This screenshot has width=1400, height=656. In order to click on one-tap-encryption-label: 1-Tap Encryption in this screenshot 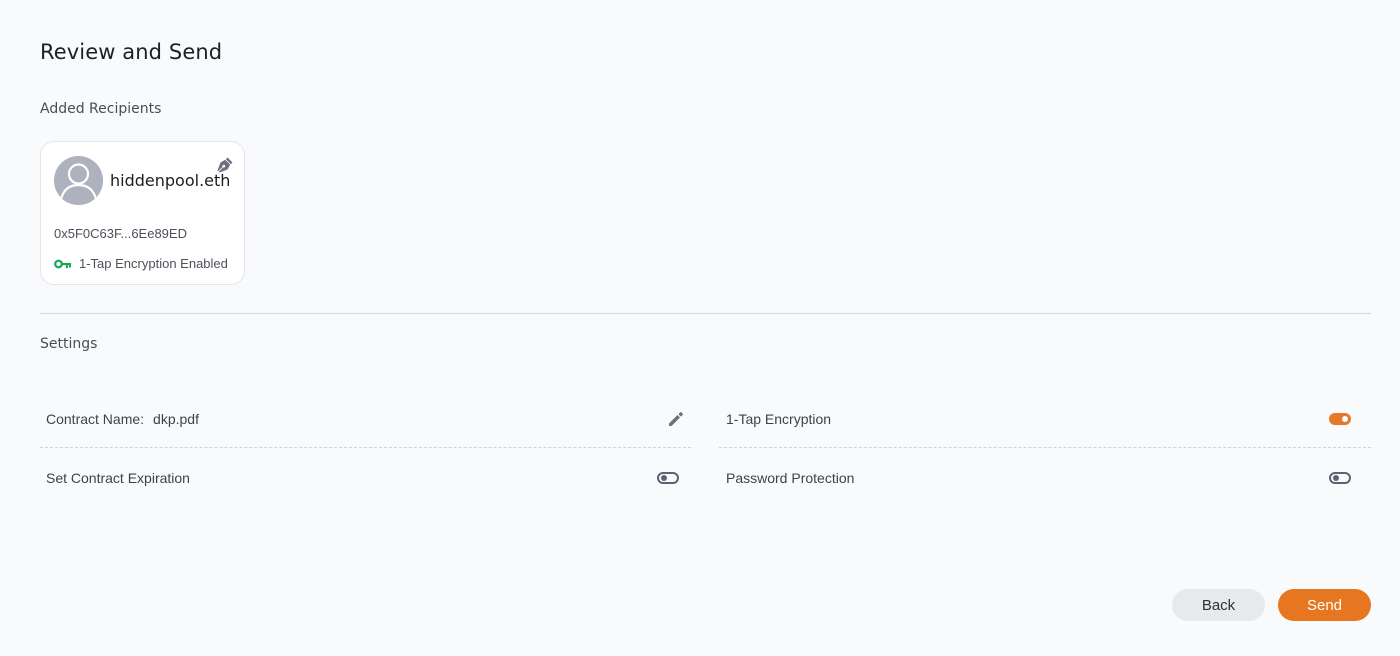, I will do `click(779, 419)`.